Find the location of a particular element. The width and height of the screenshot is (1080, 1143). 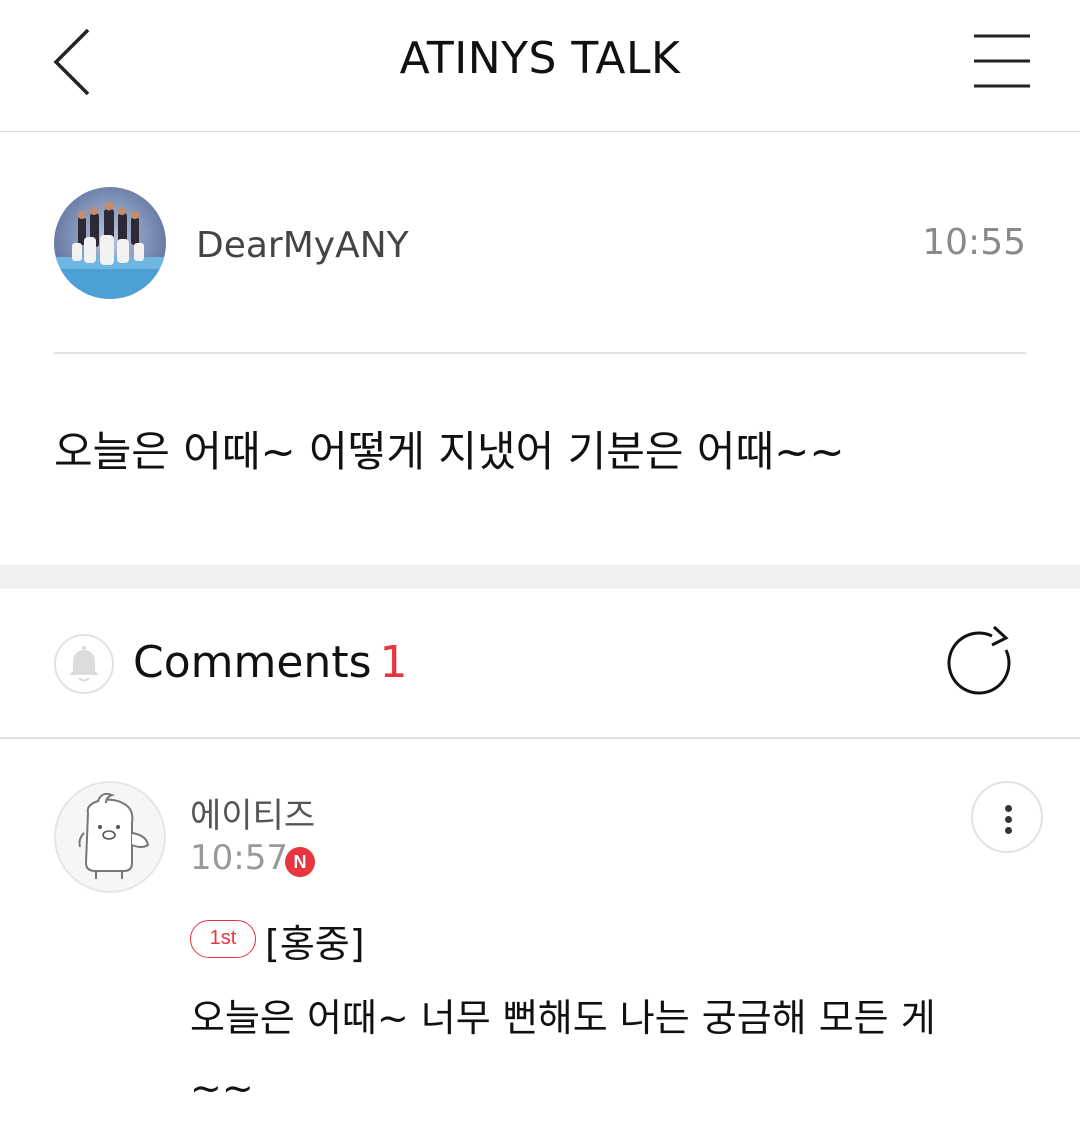

post-author-name: DearMyANY is located at coordinates (302, 245).